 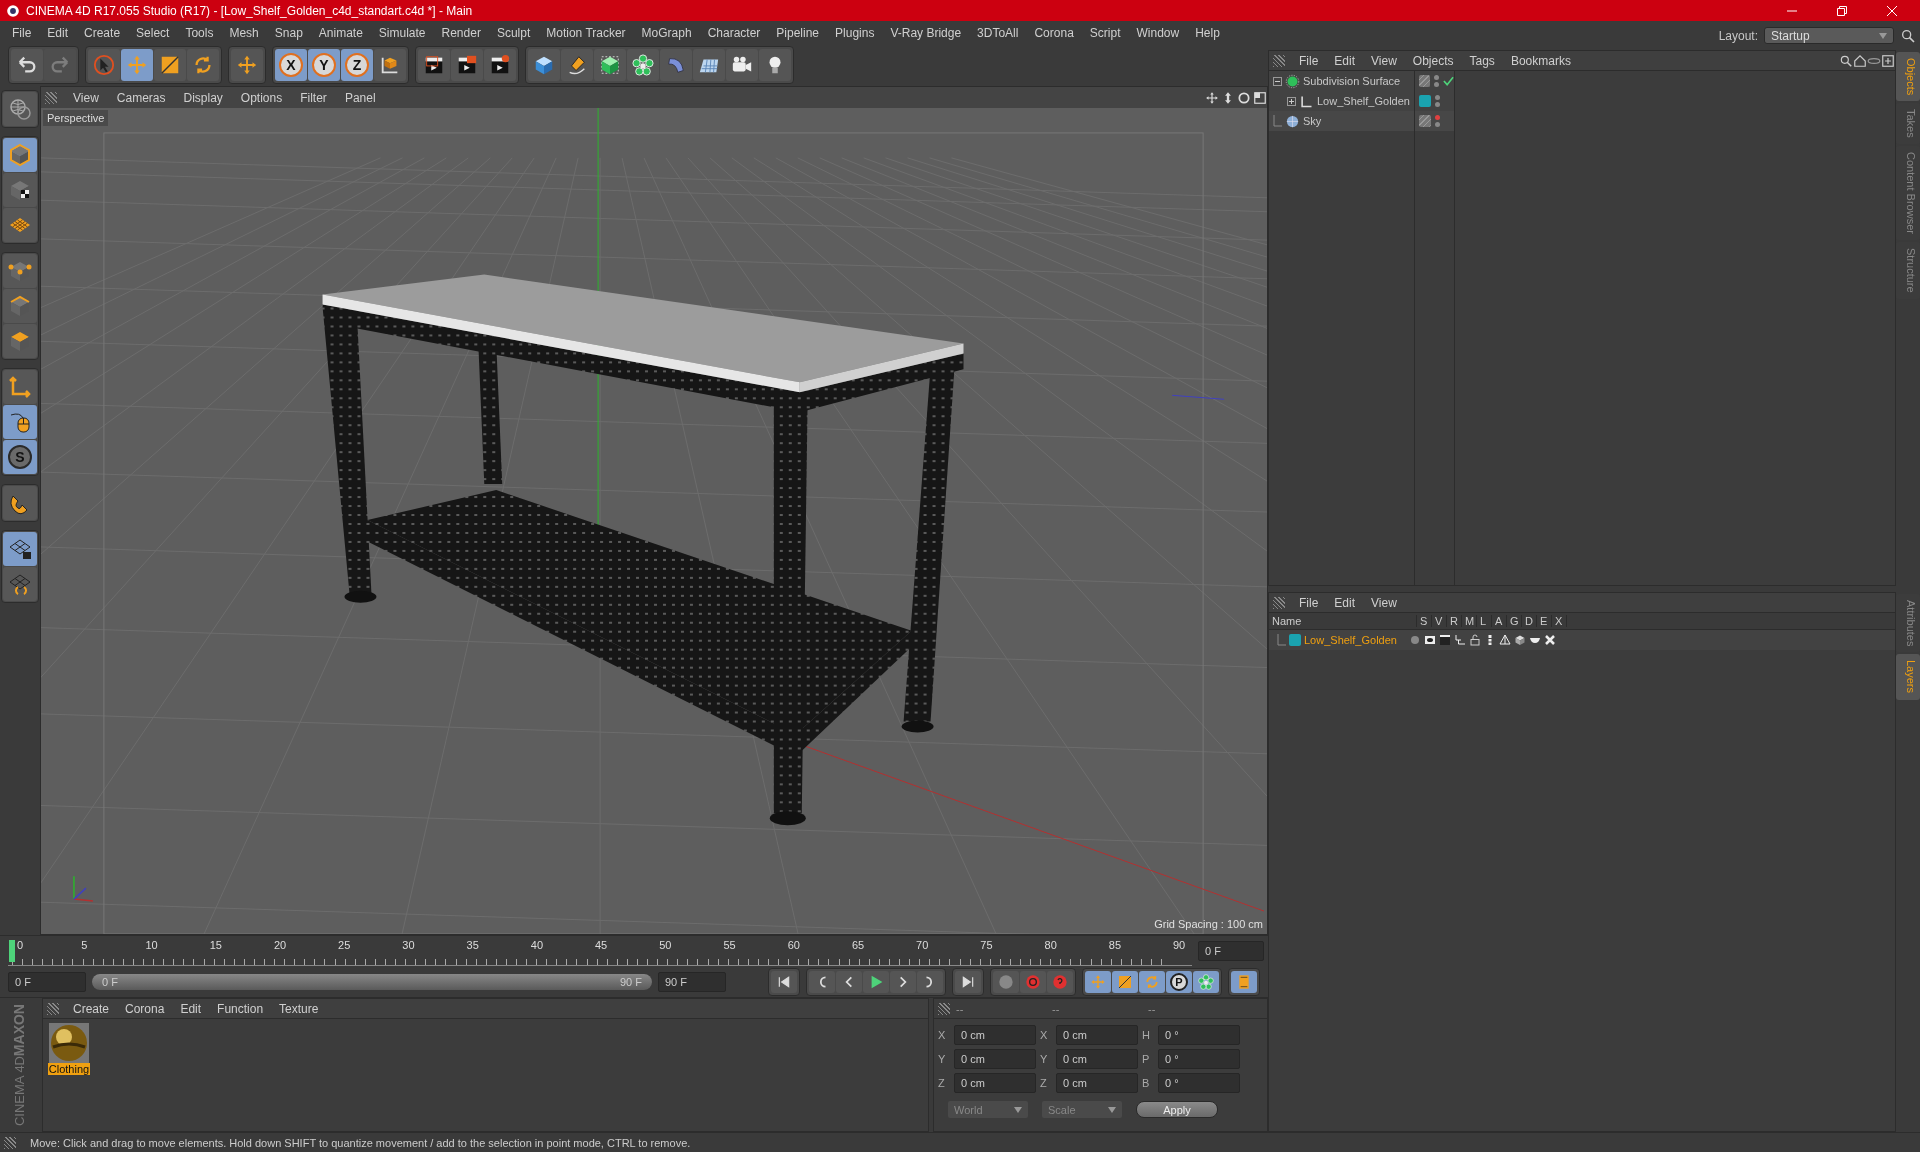 I want to click on key-track-button: P, so click(x=1179, y=982).